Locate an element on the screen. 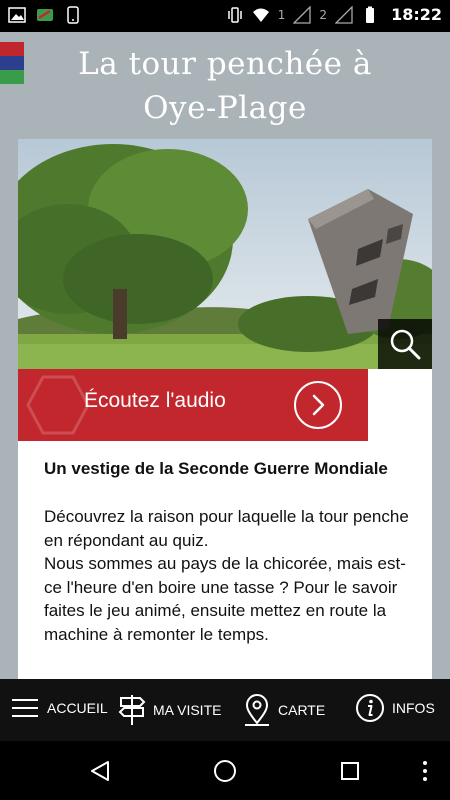 This screenshot has width=450, height=800. status-bar: 1 2 18:22 is located at coordinates (225, 16).